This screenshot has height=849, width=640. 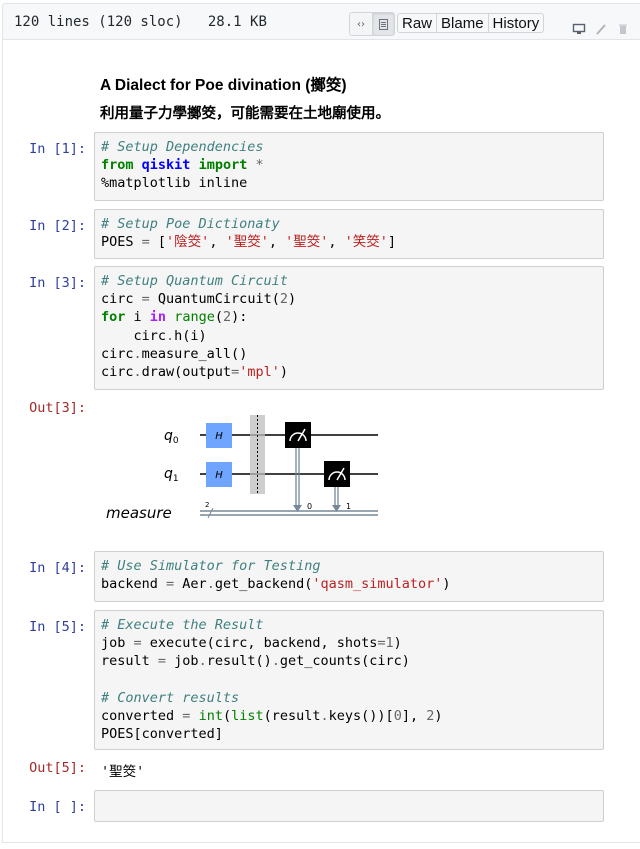 What do you see at coordinates (57, 568) in the screenshot?
I see `input-prompt: In [4]:` at bounding box center [57, 568].